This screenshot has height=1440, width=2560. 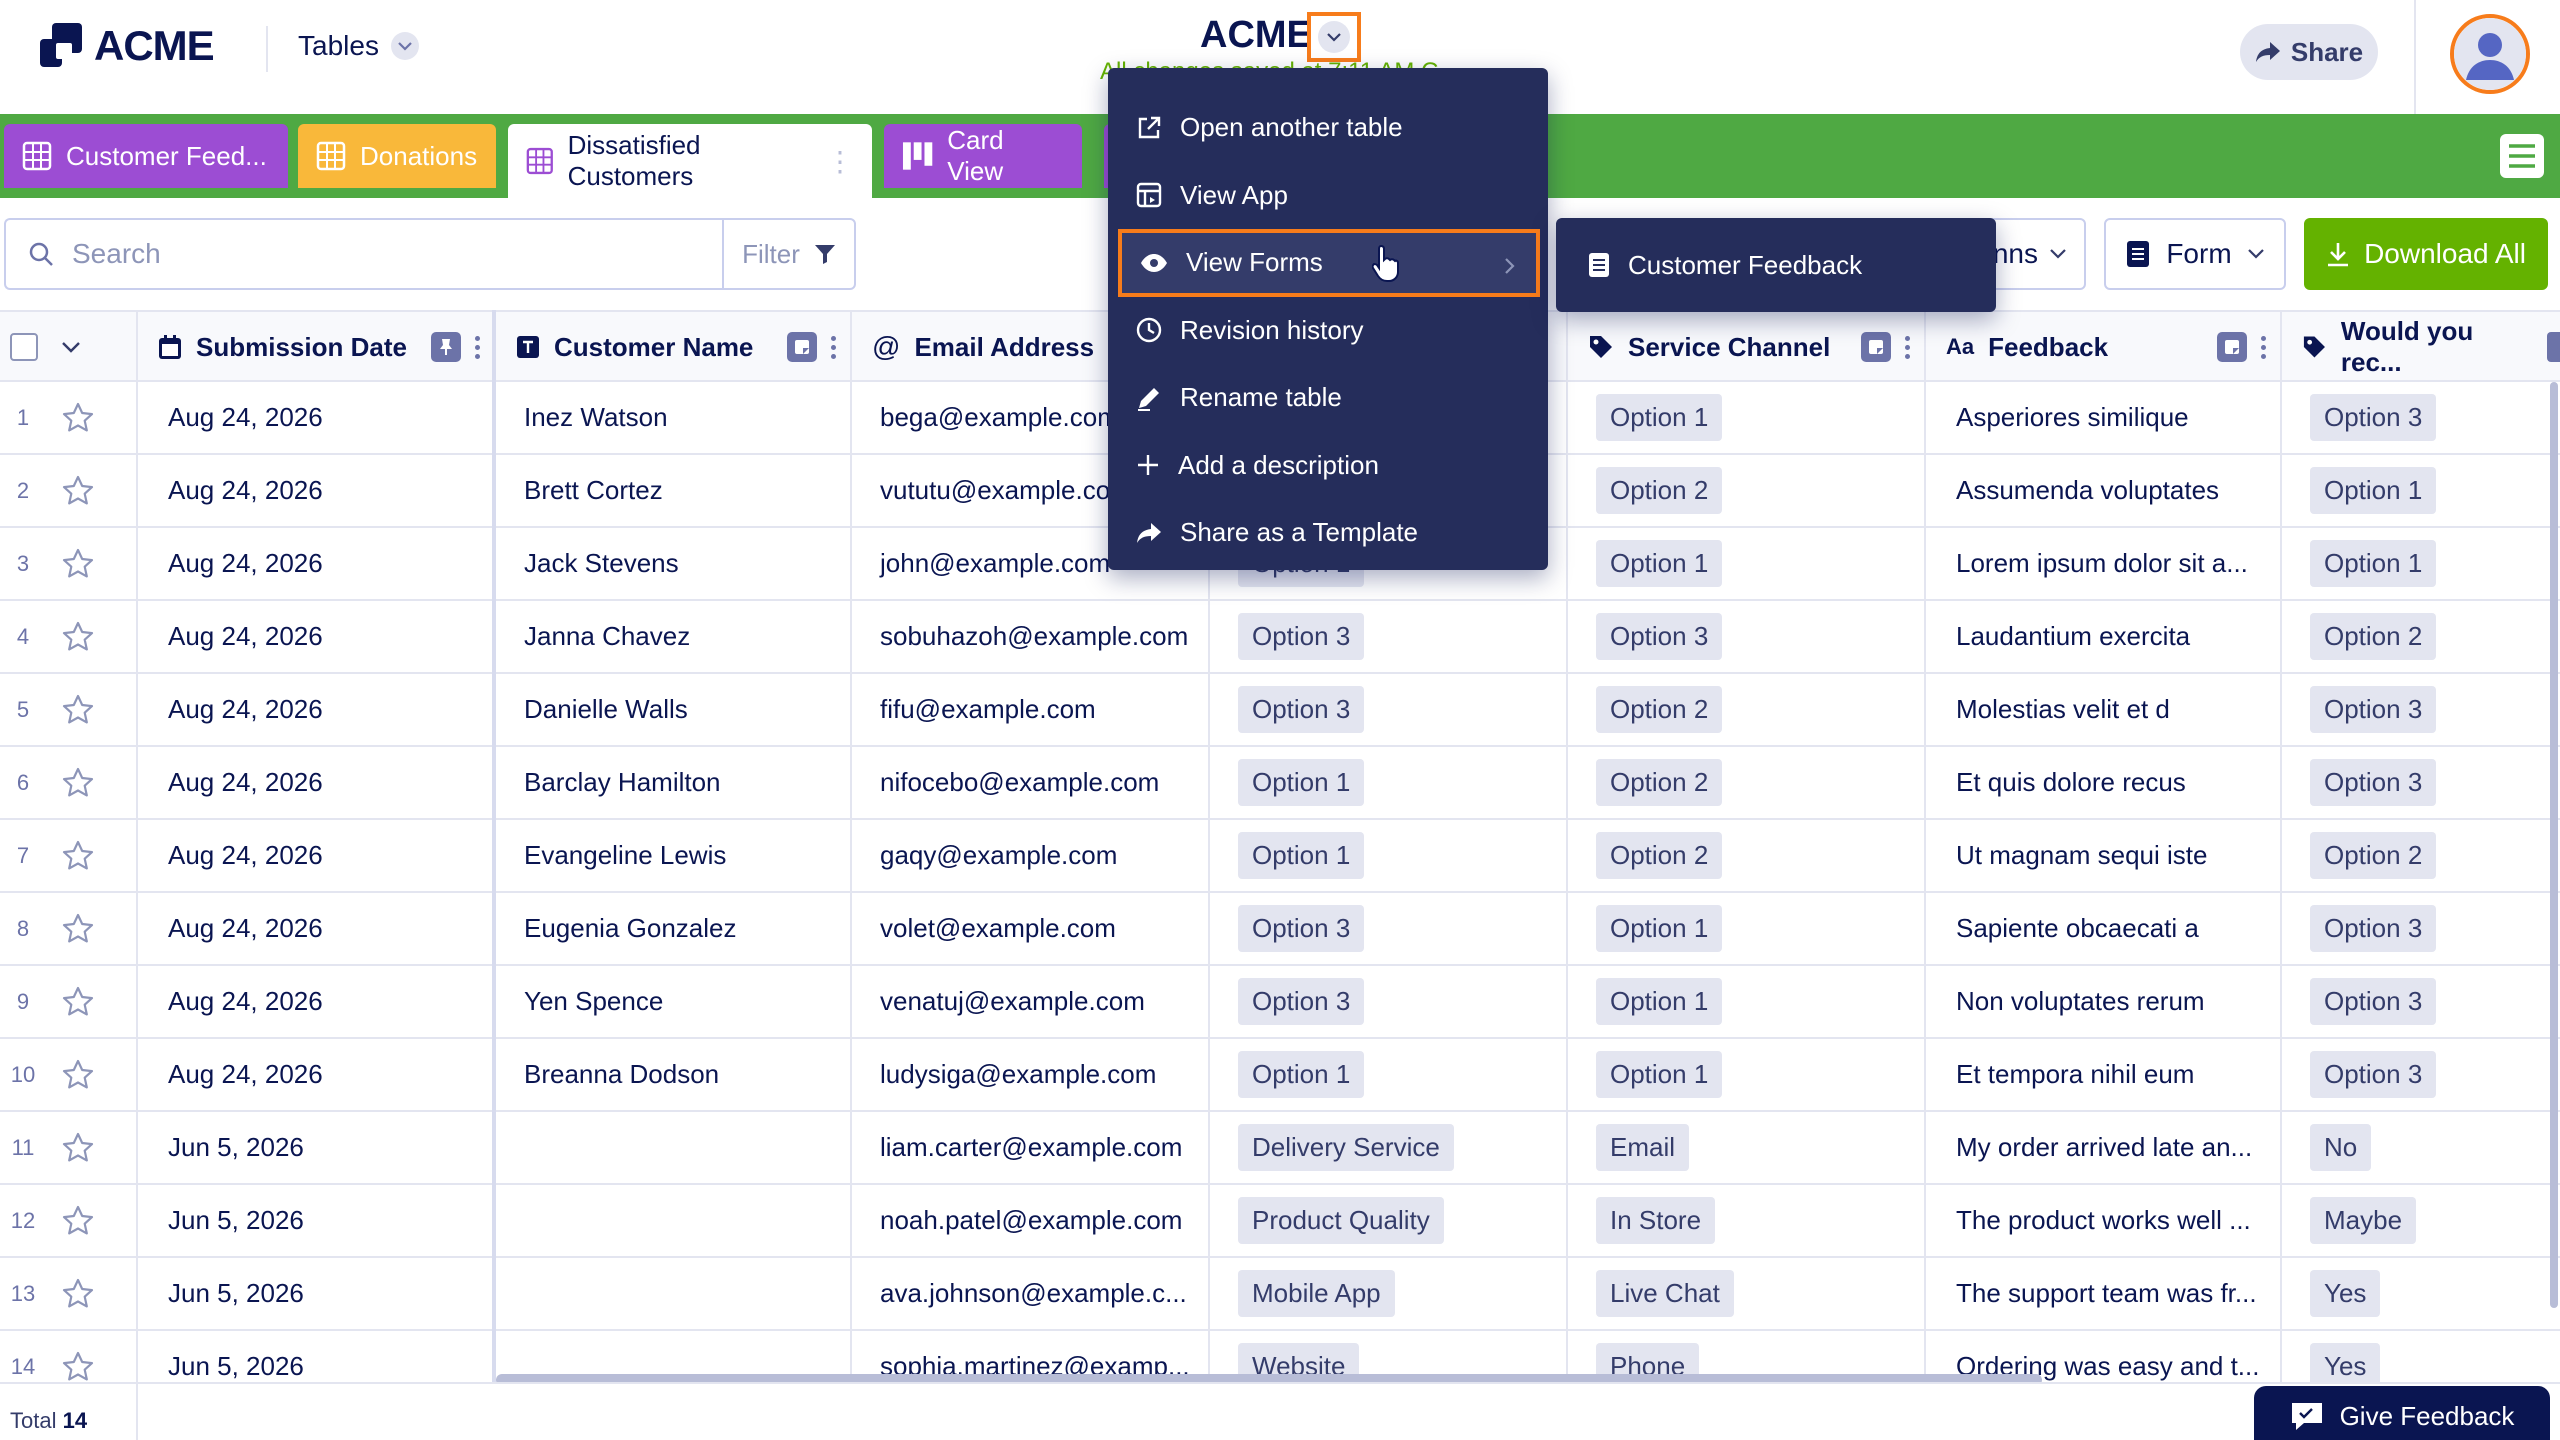 I want to click on cell-email-address: noah.patel@example.com, so click(x=1031, y=1220).